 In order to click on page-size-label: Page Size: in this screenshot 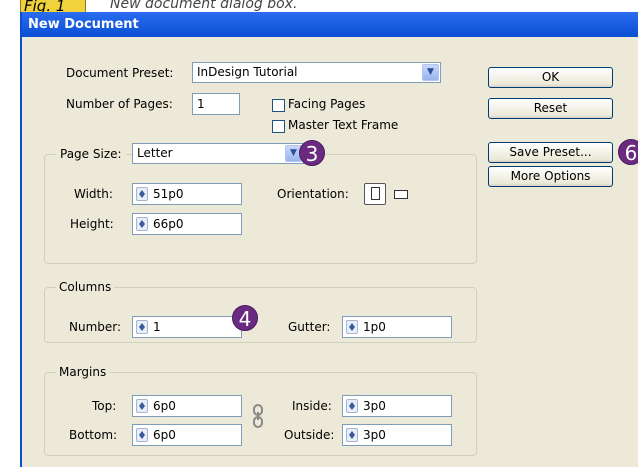, I will do `click(91, 154)`.